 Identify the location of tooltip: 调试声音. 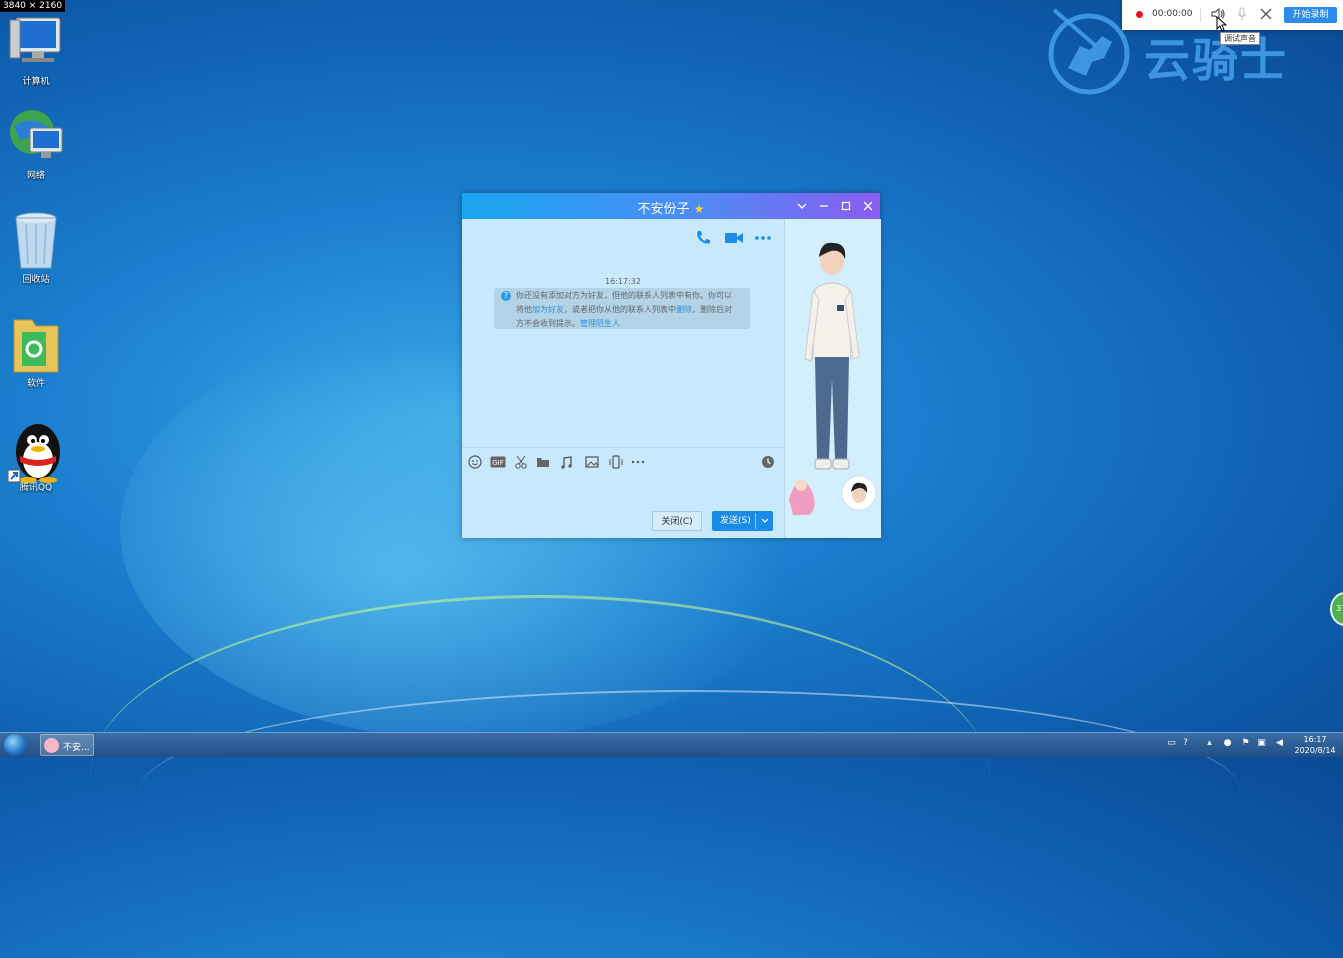
(1240, 38).